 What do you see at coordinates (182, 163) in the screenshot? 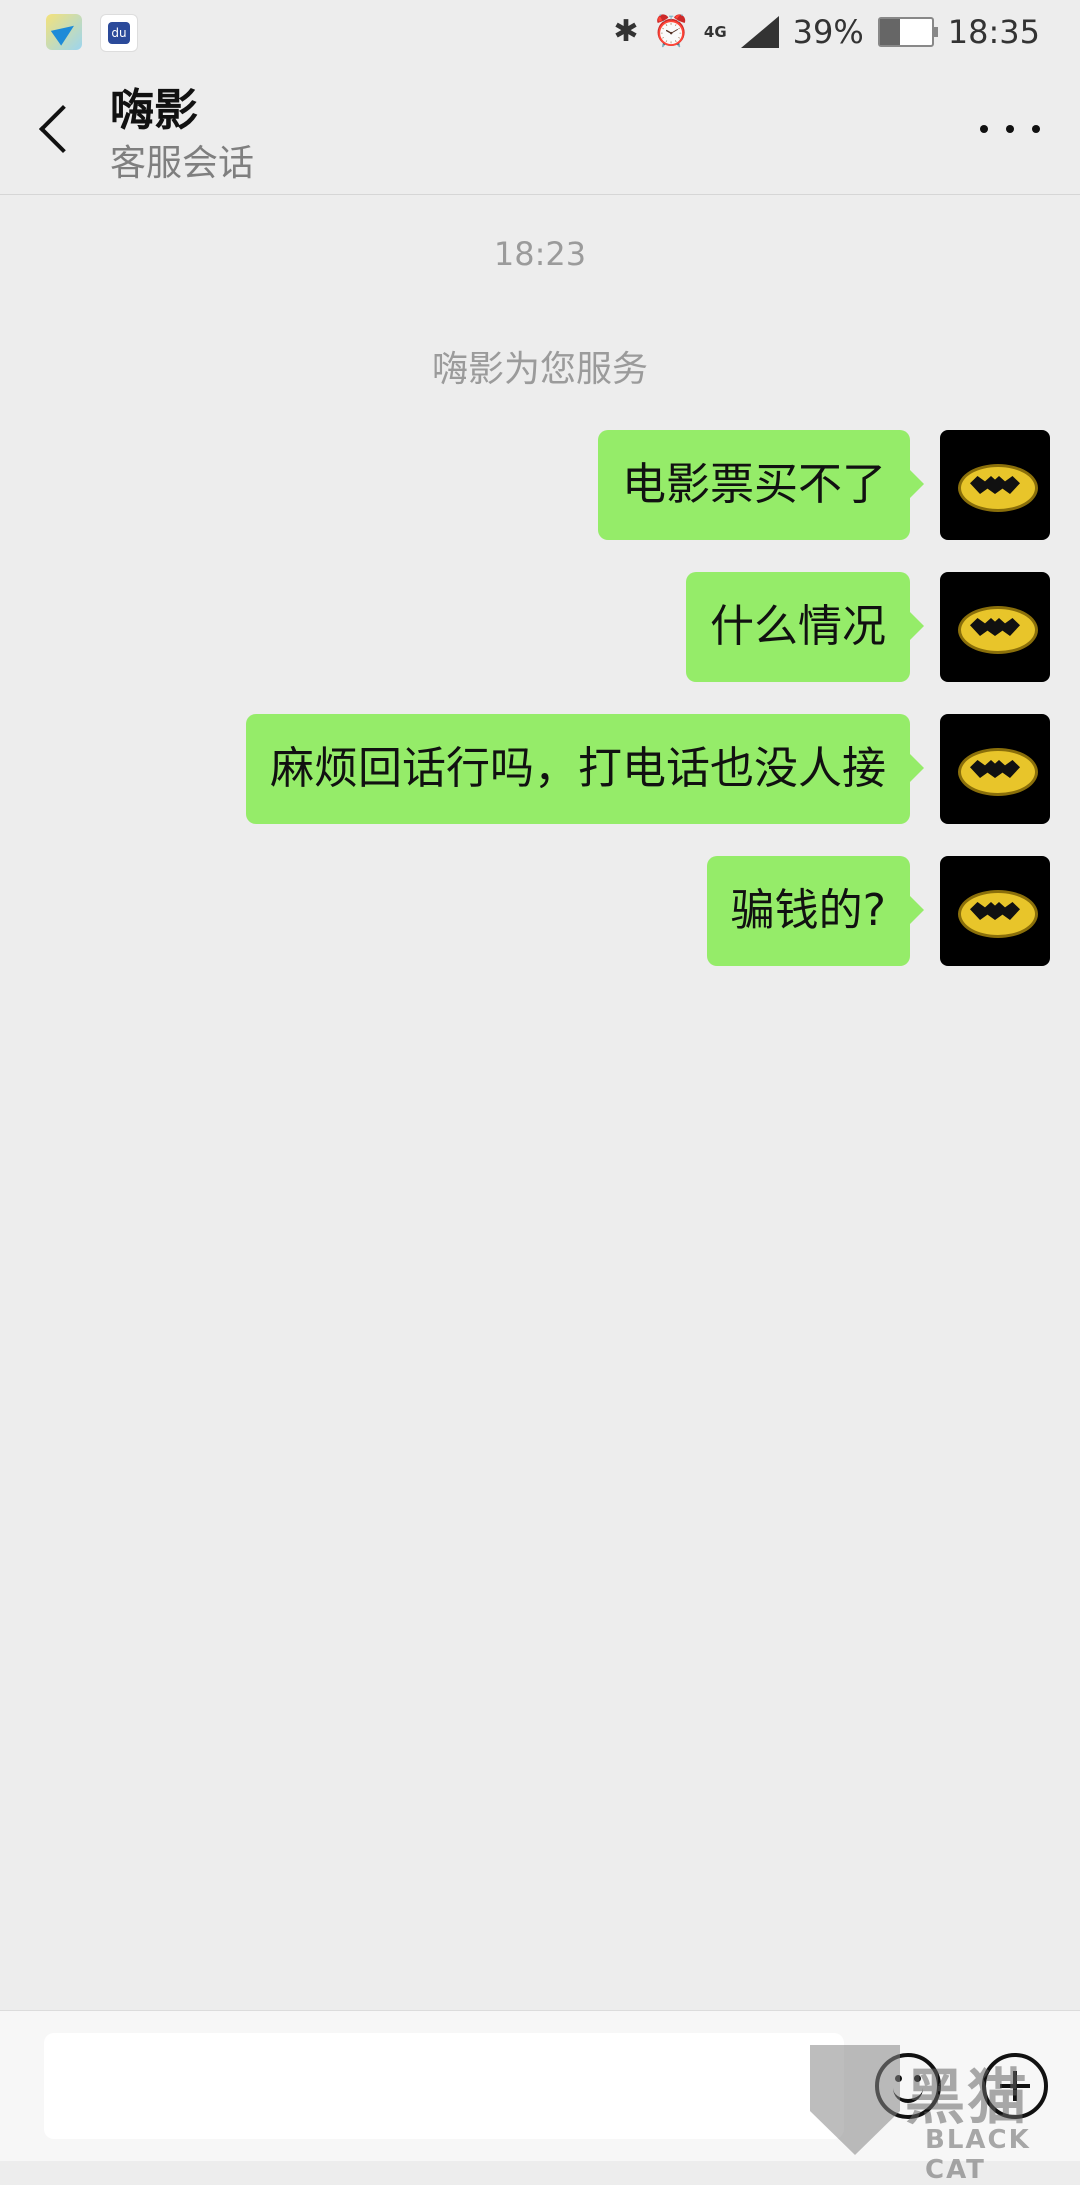
I see `chat-subtitle: 客服会话` at bounding box center [182, 163].